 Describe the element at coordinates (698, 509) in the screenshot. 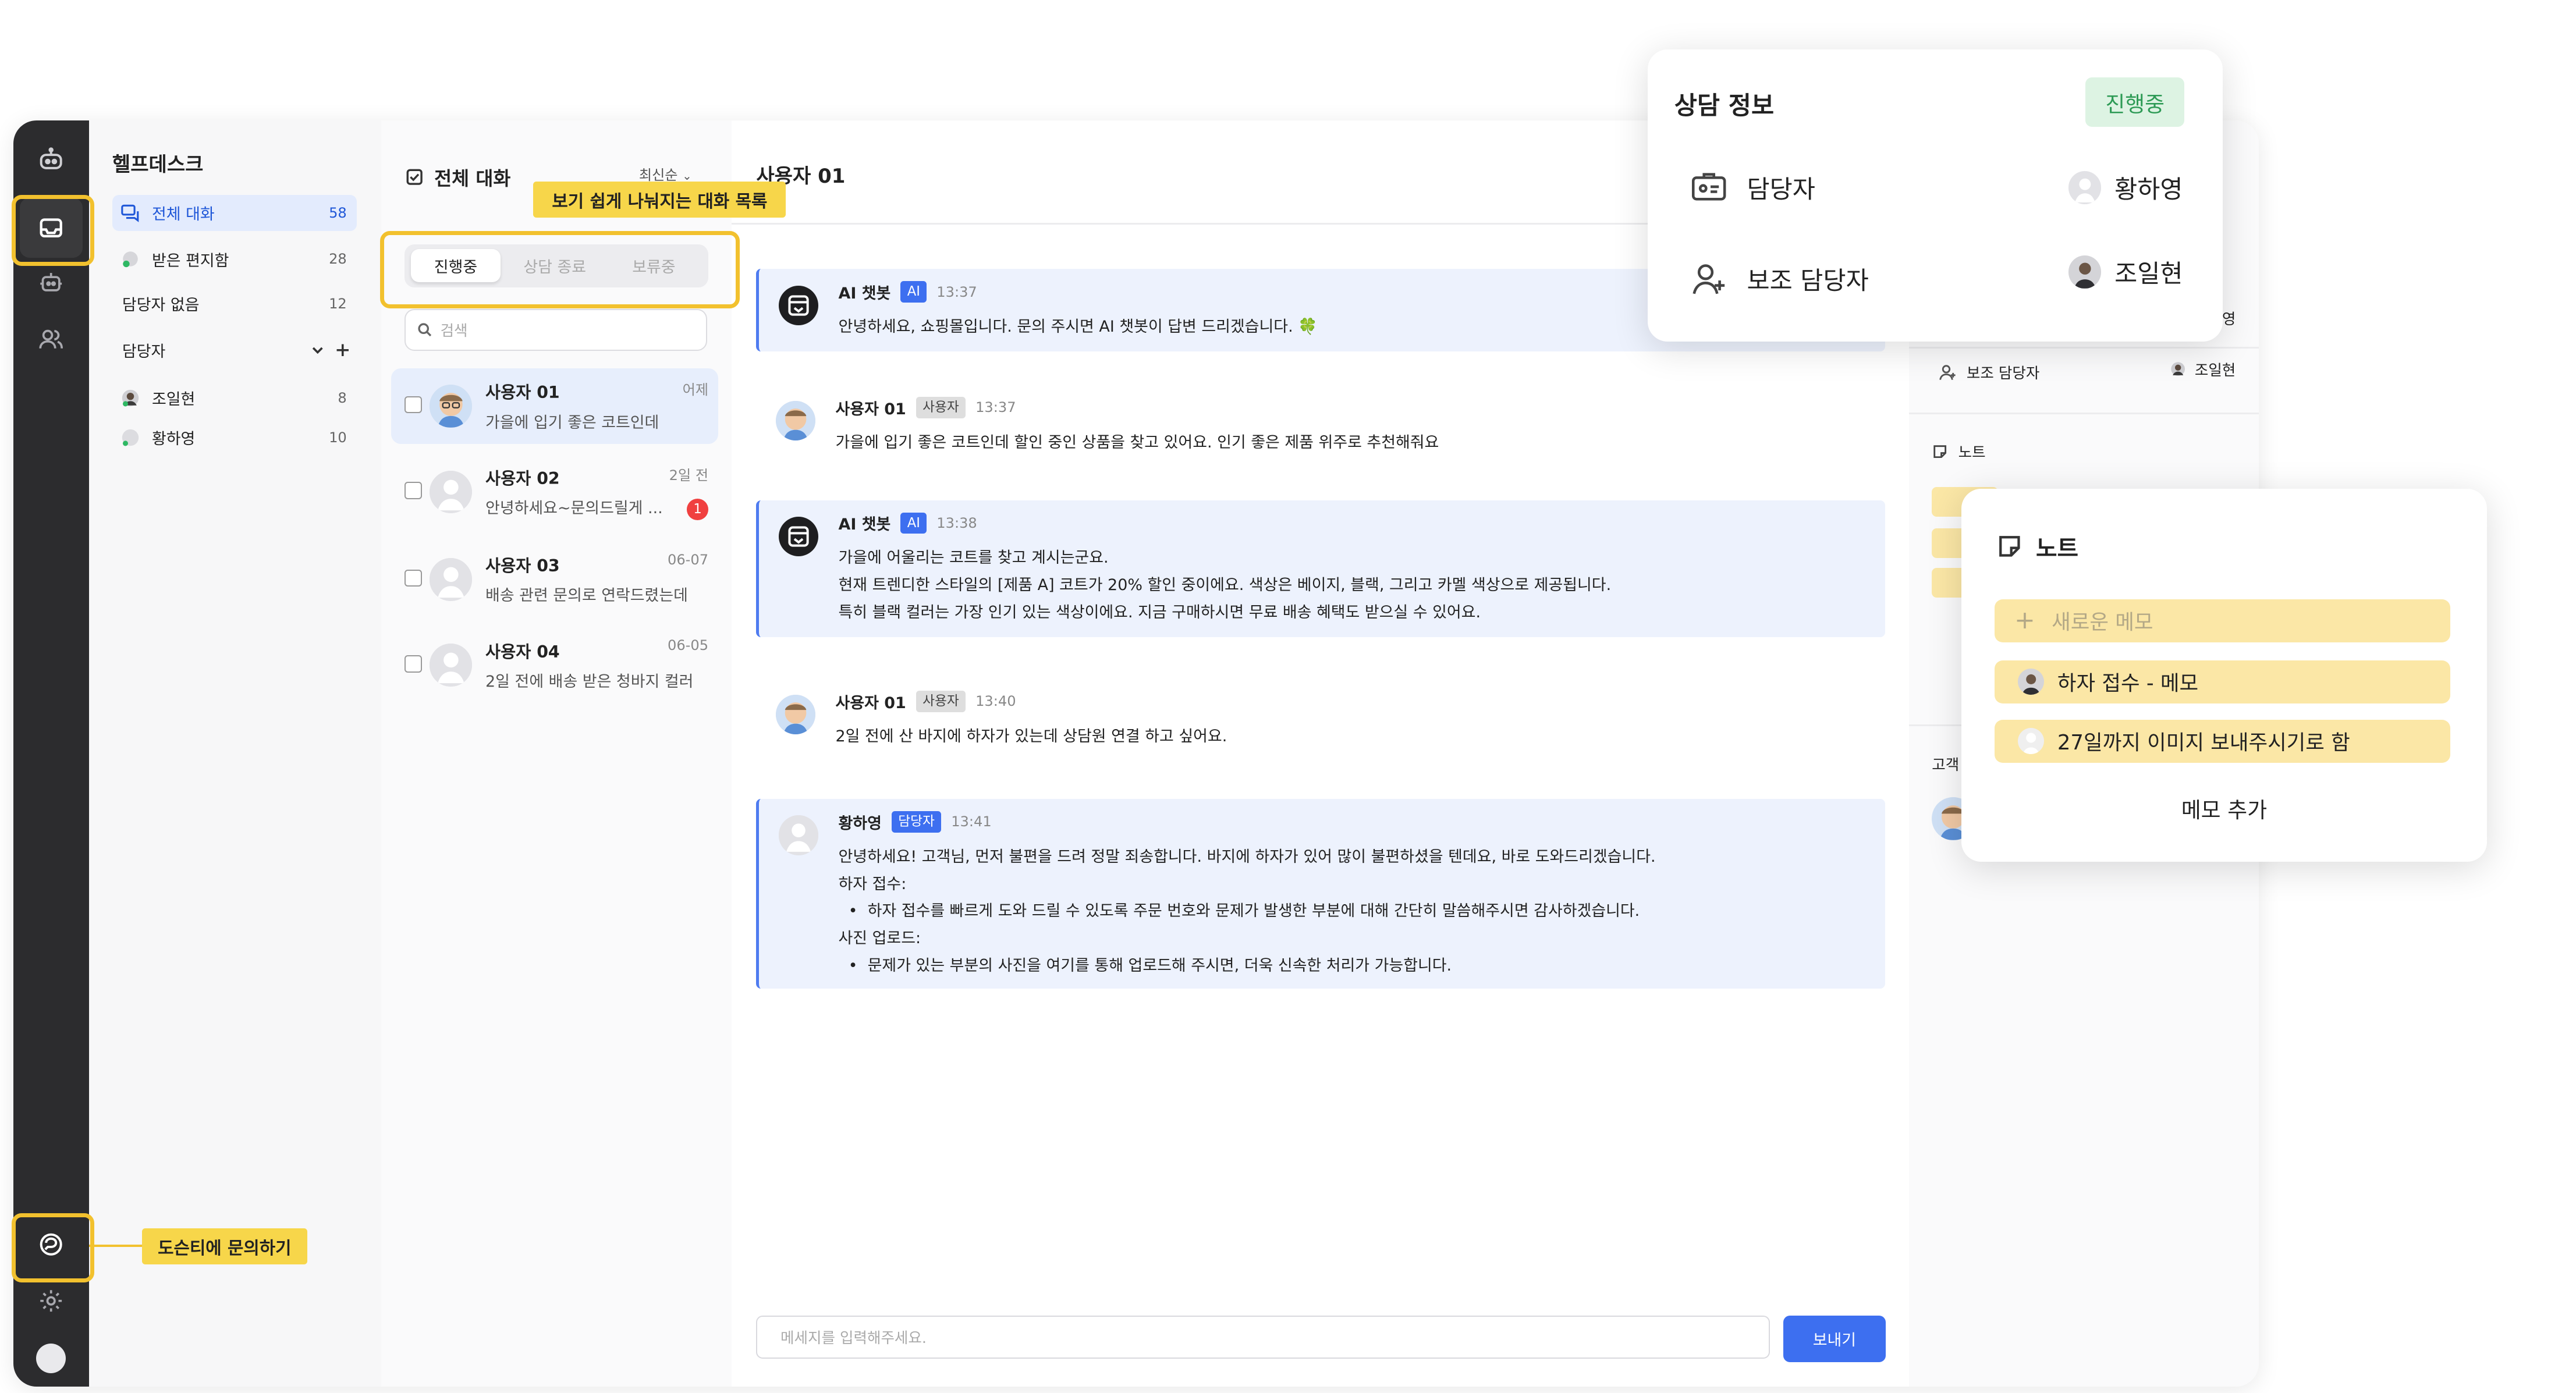

I see `unread-badge: 1` at that location.